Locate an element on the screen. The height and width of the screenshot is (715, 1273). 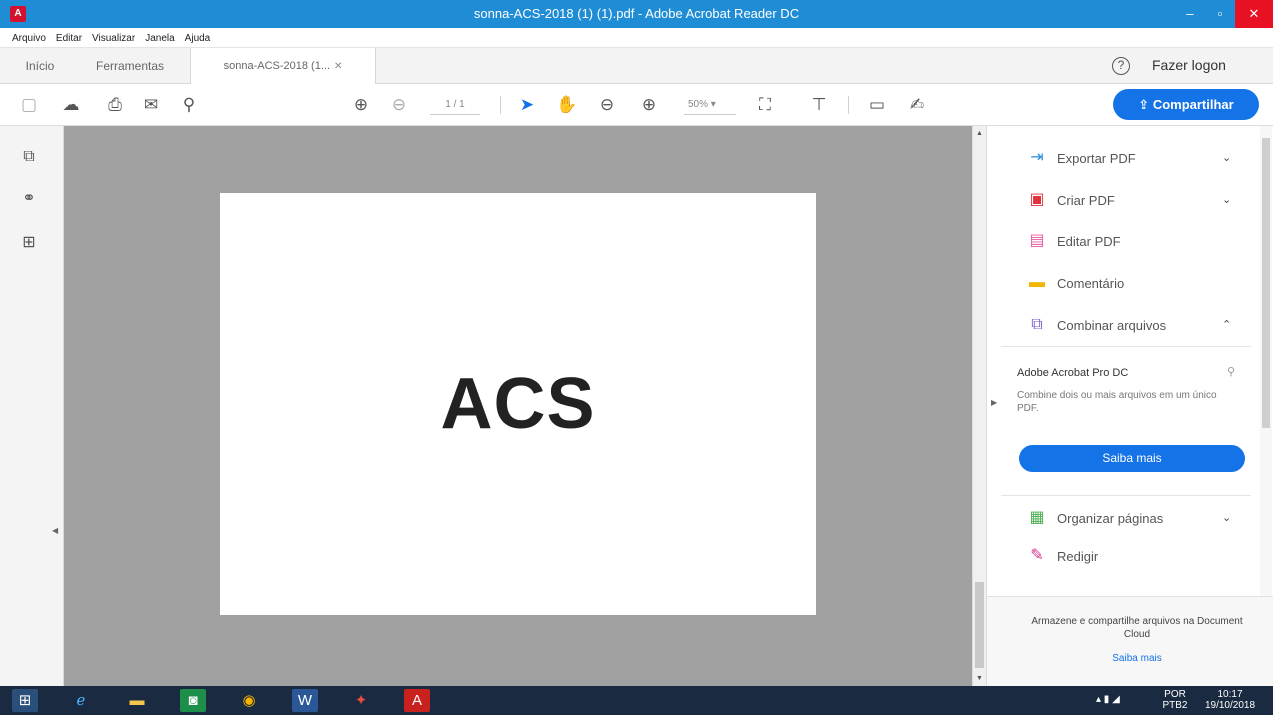
page-number-field: 1 / 1 is located at coordinates (455, 105).